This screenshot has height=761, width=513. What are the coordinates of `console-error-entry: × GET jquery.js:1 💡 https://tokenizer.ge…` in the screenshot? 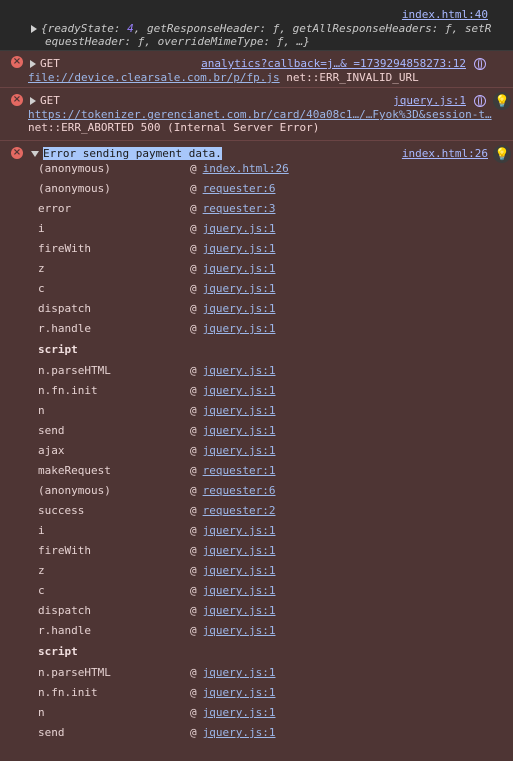 It's located at (256, 114).